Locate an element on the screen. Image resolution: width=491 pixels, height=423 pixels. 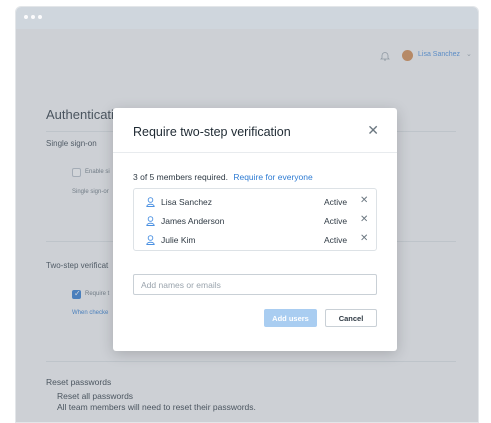
add-users-button: Add users is located at coordinates (290, 318).